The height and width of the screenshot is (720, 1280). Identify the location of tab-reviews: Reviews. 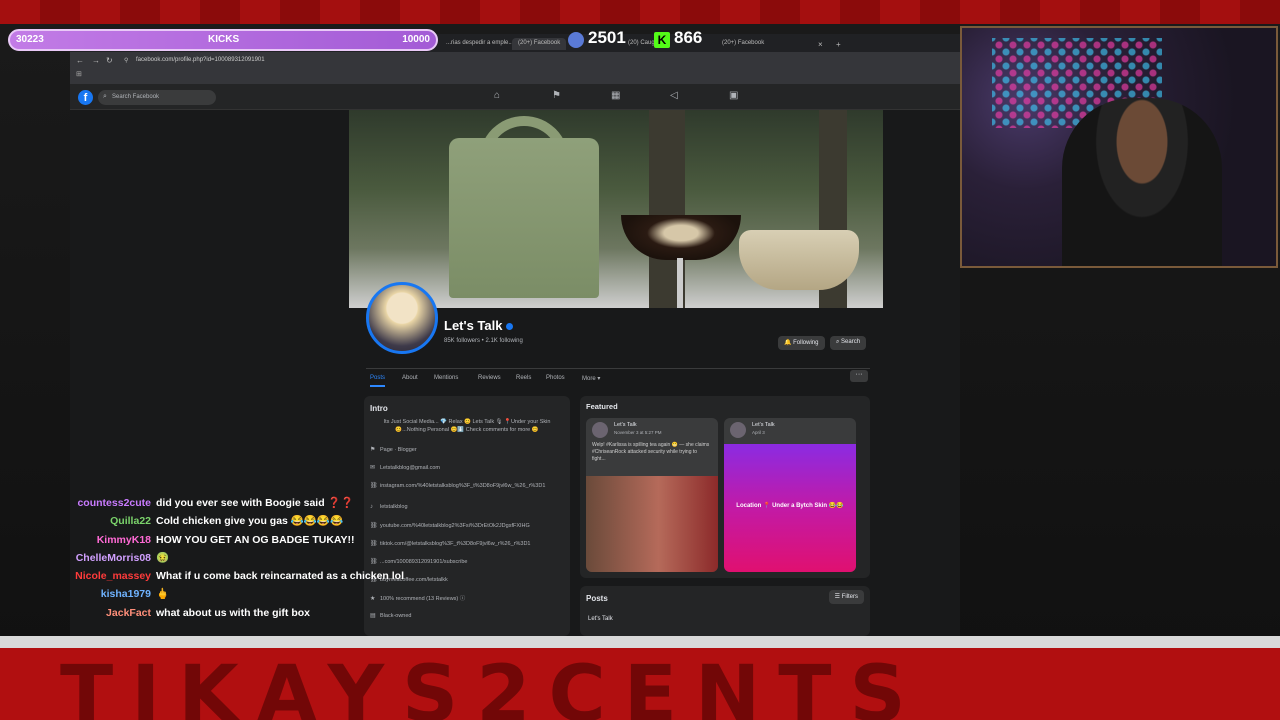
(489, 378).